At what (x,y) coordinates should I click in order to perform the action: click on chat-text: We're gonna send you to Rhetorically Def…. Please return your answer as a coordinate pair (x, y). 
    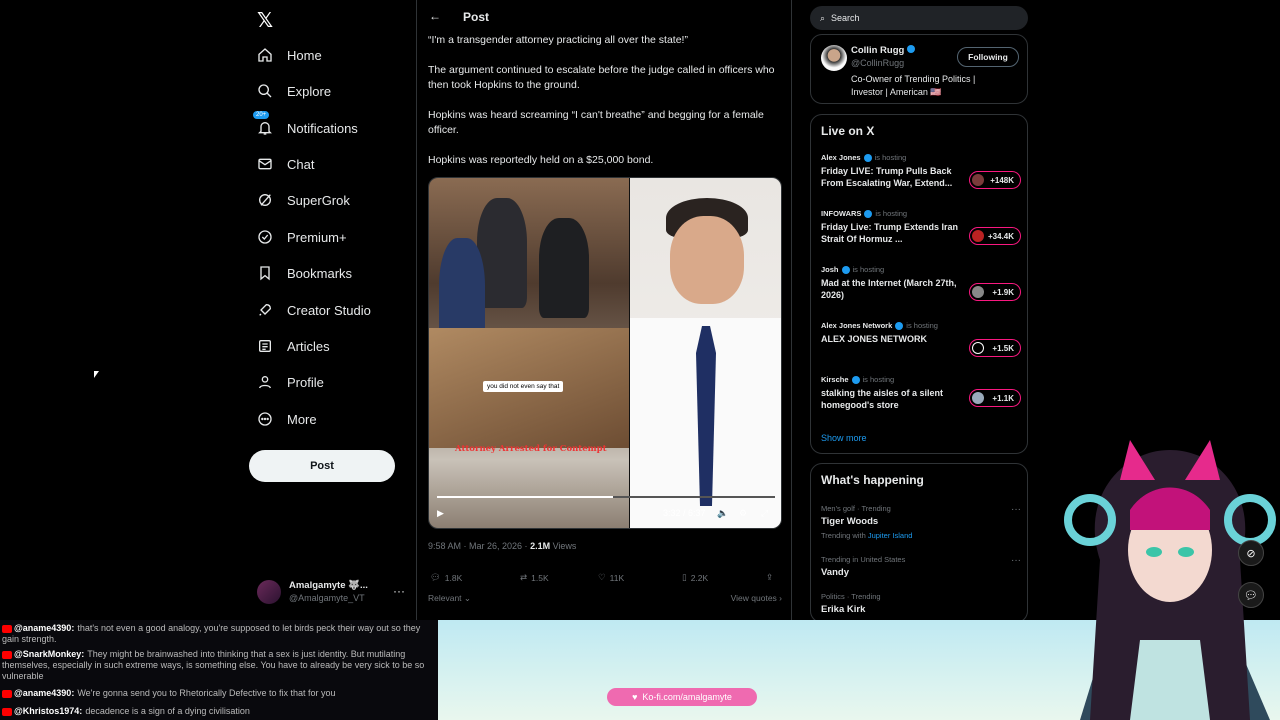
    Looking at the image, I should click on (206, 693).